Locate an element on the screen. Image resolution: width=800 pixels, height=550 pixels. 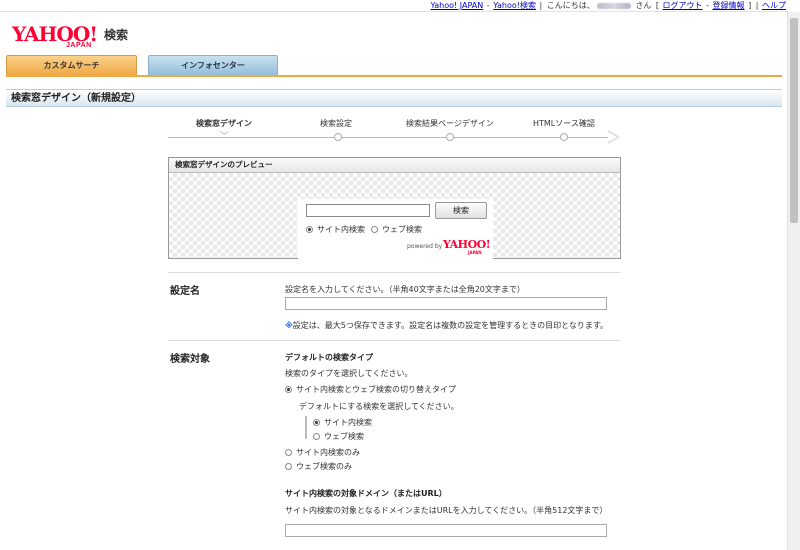
preview-radio-web-label: ウェブ検索 is located at coordinates (402, 229).